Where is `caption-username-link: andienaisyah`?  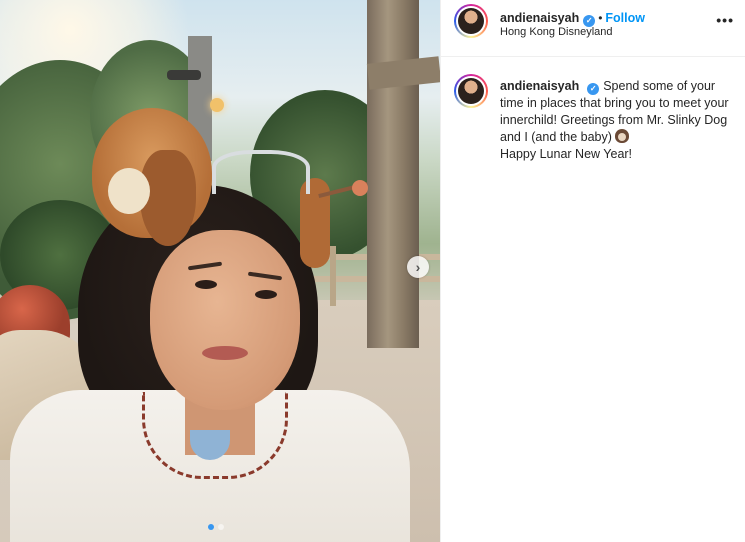 caption-username-link: andienaisyah is located at coordinates (539, 86).